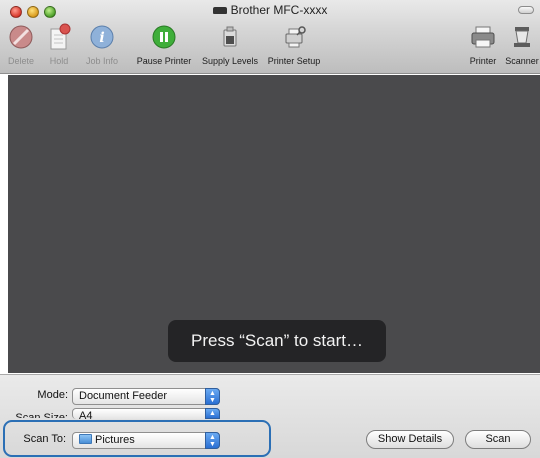  Describe the element at coordinates (59, 61) in the screenshot. I see `hold-label: Hold` at that location.